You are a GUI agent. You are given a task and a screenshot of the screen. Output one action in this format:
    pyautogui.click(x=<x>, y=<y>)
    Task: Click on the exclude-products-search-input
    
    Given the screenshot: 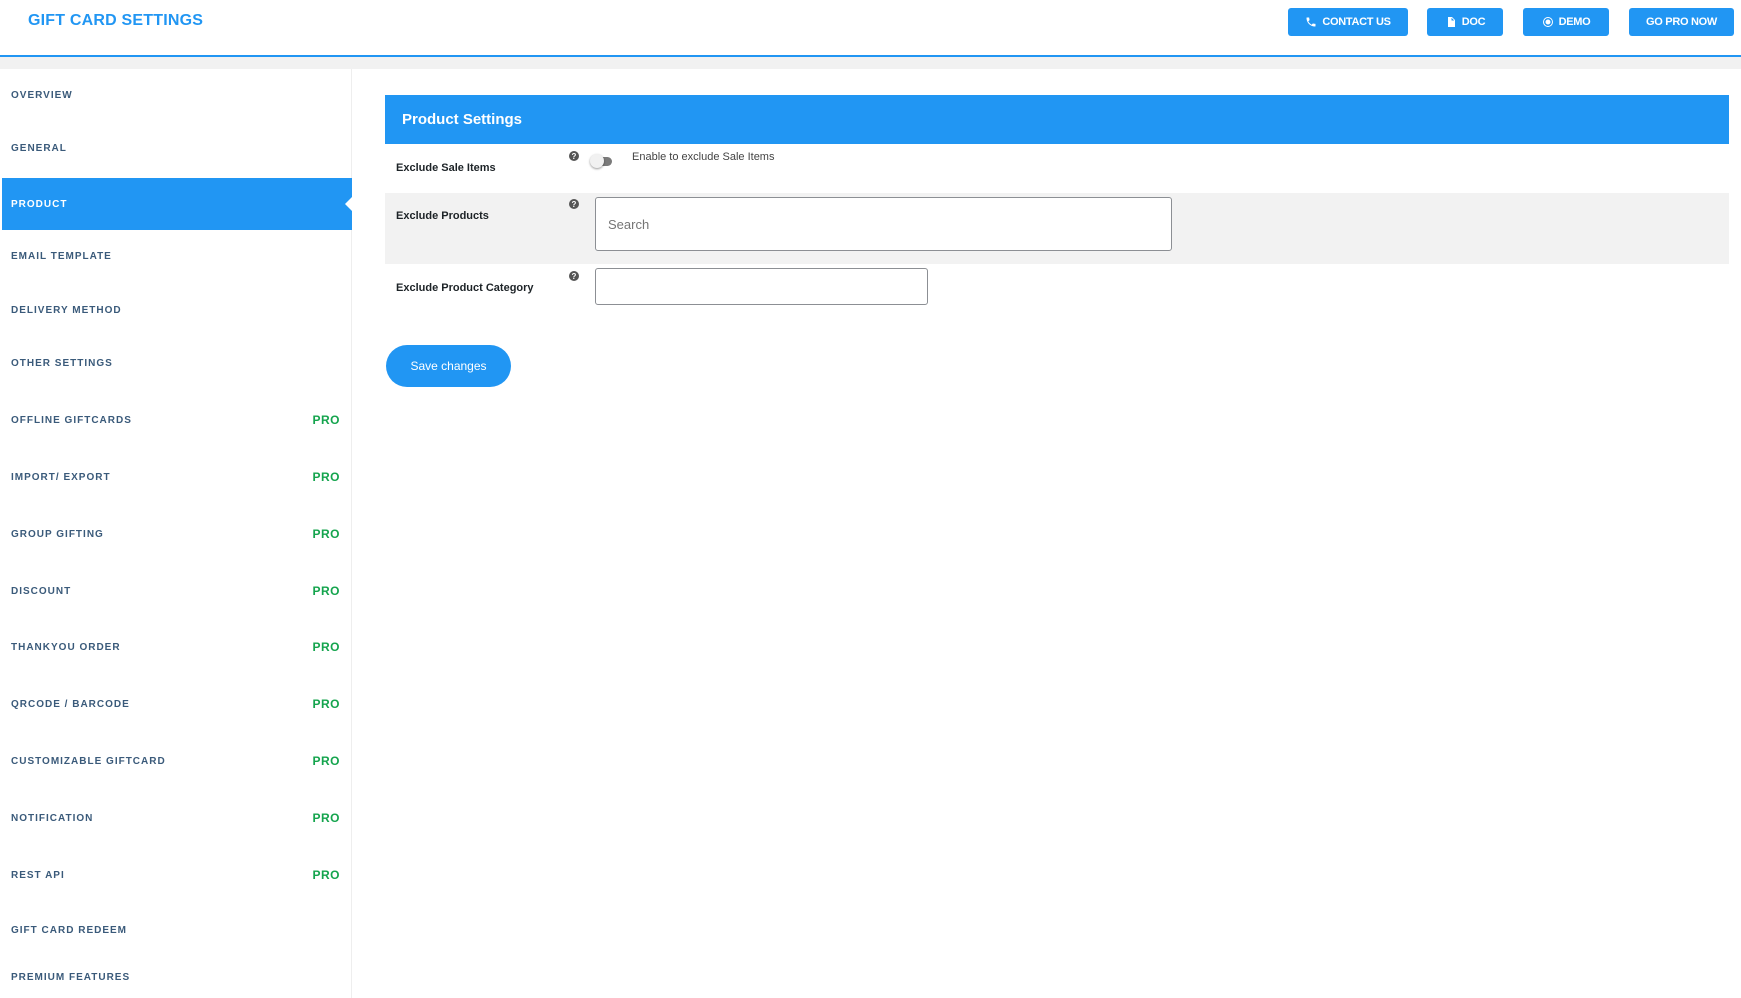 What is the action you would take?
    pyautogui.click(x=883, y=224)
    